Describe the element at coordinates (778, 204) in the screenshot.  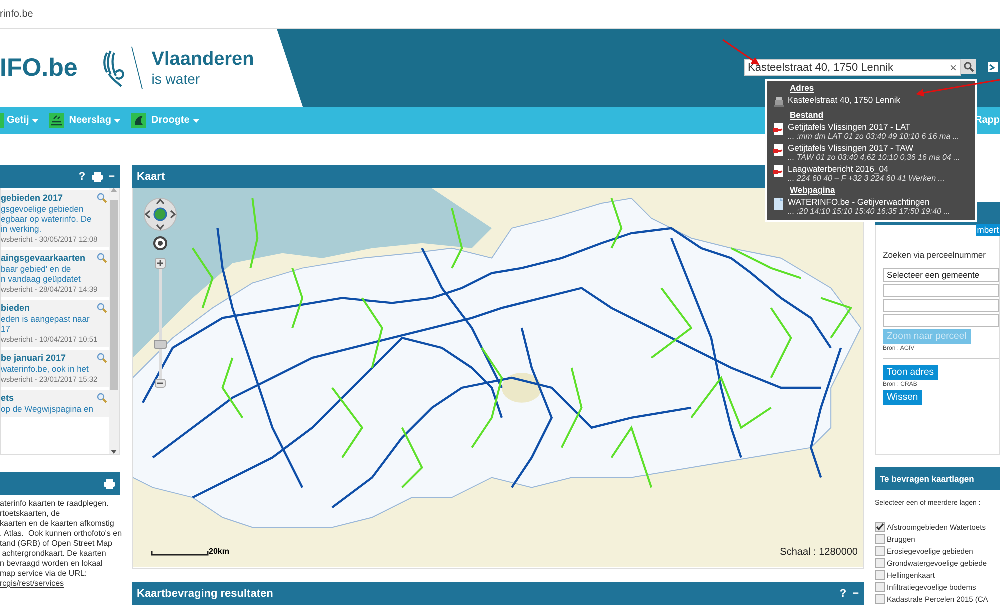
I see `document-icon` at that location.